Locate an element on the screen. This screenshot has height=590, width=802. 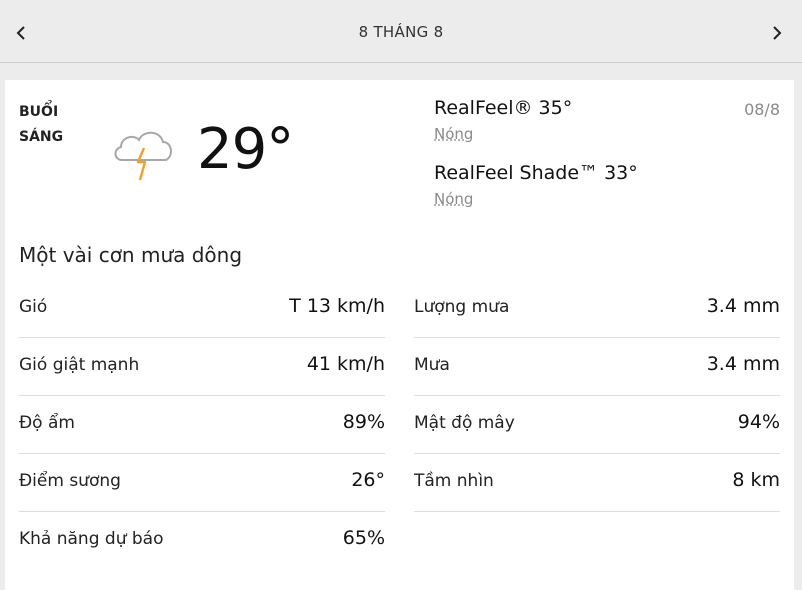
date-navigation-bar: 8 THÁNG 8 is located at coordinates (401, 31).